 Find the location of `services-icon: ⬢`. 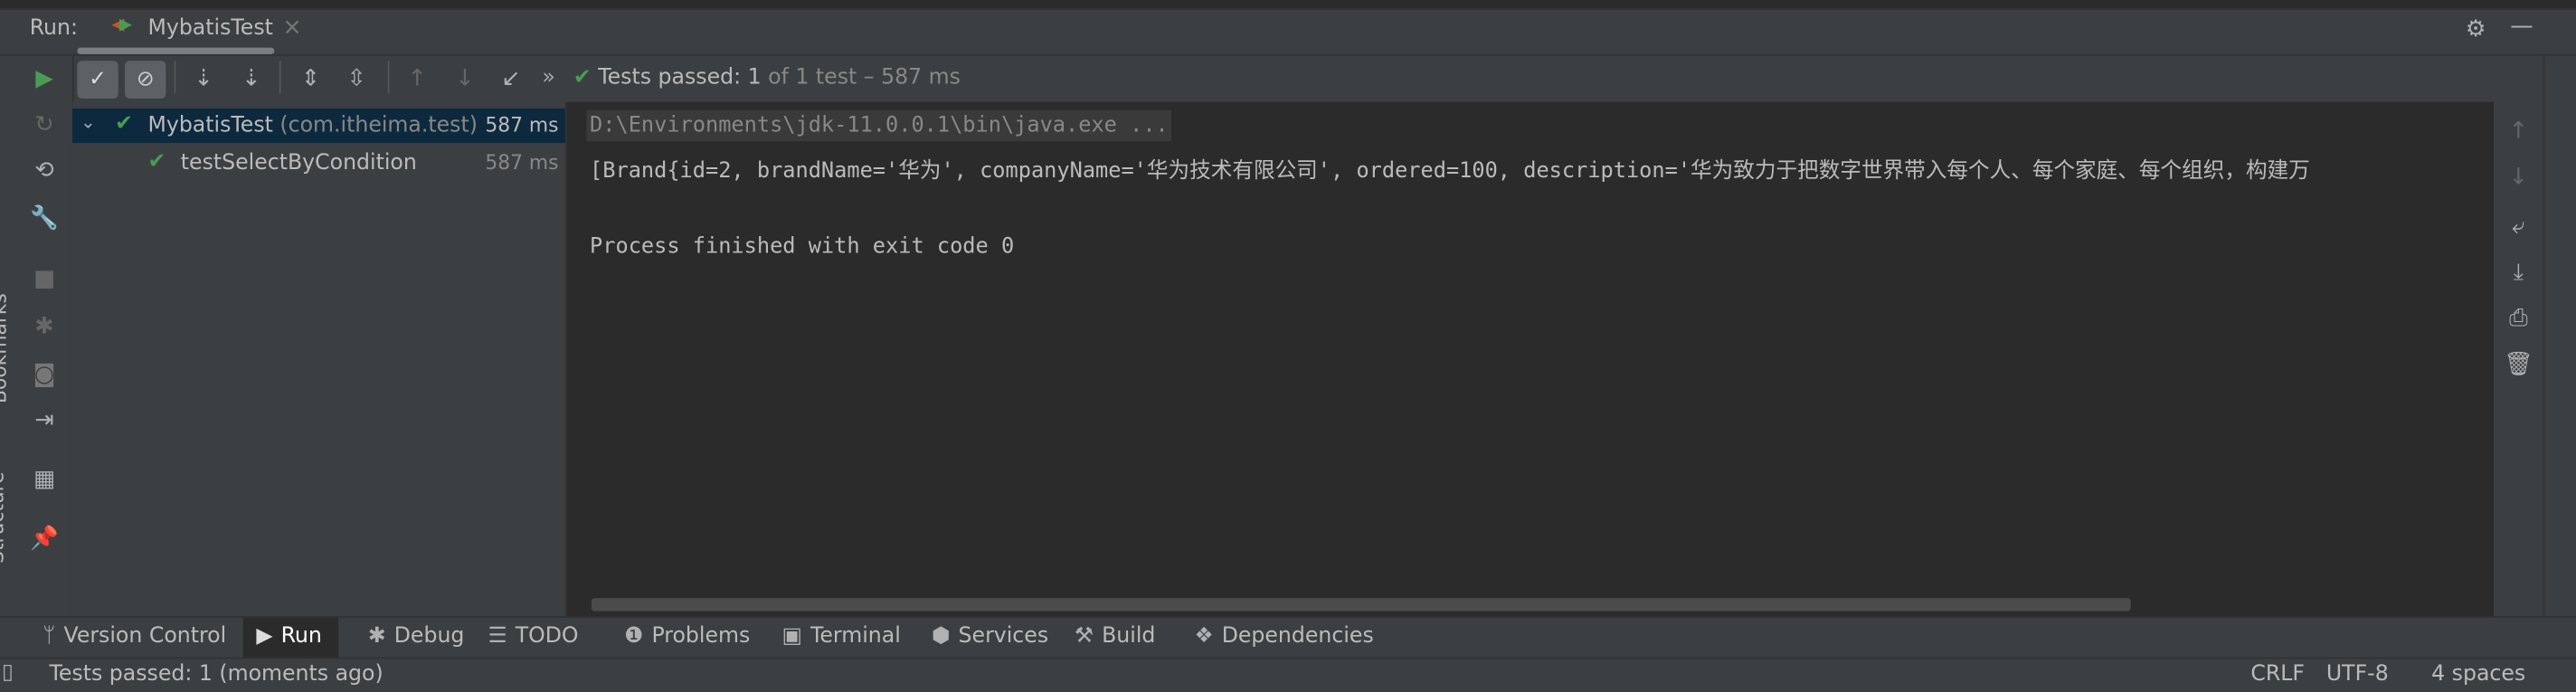

services-icon: ⬢ is located at coordinates (941, 636).